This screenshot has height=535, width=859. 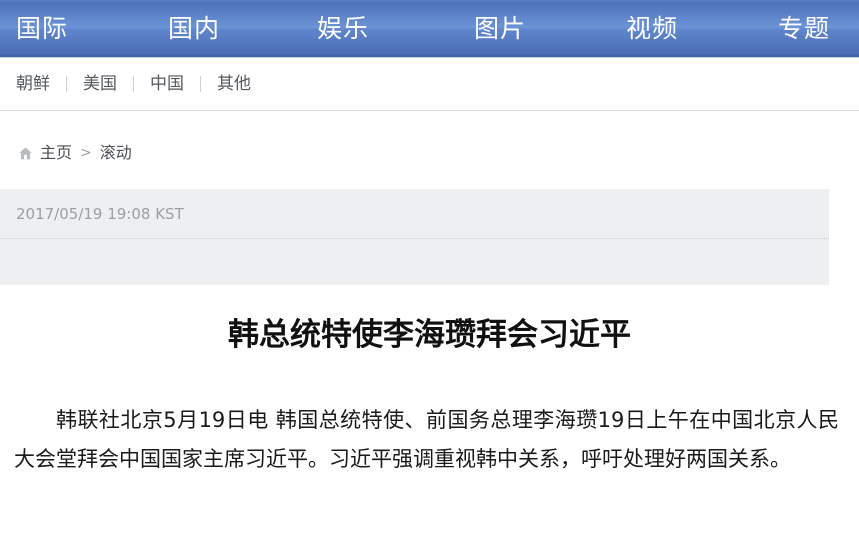 I want to click on meta-dotted-divider, so click(x=414, y=238).